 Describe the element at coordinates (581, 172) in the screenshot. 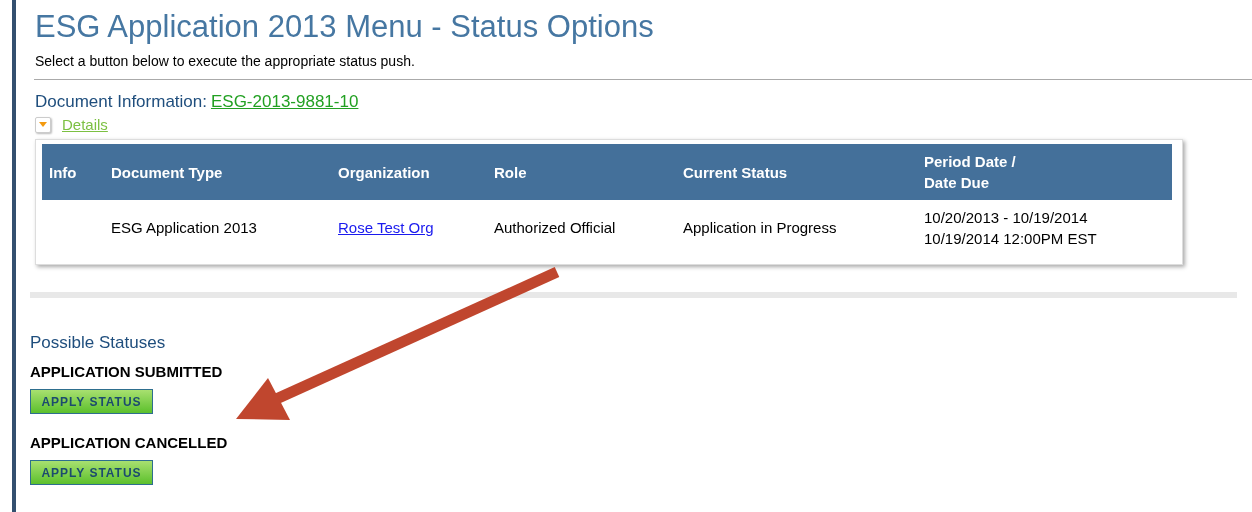

I see `column-header: Role` at that location.